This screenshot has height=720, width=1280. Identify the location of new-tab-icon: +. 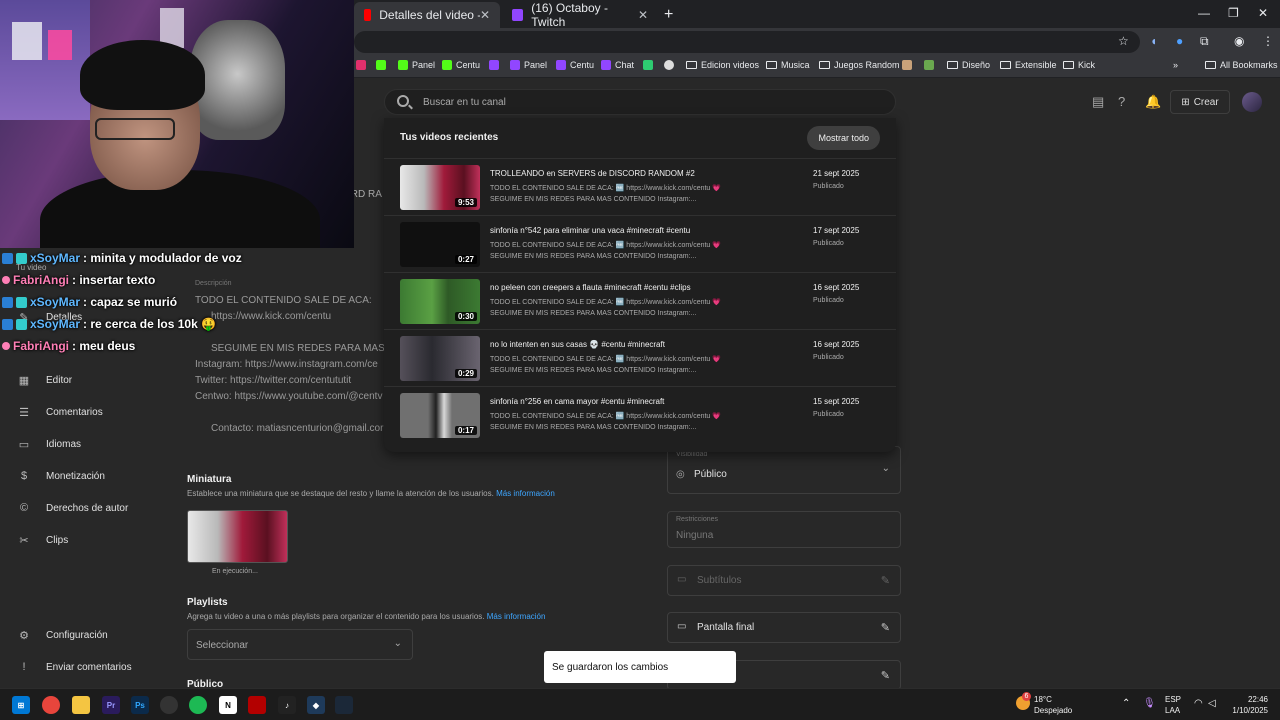
(668, 15).